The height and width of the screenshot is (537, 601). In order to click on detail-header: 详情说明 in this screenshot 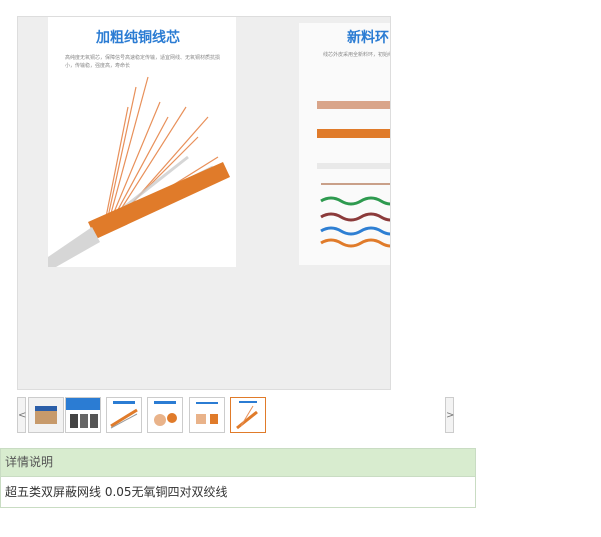, I will do `click(238, 463)`.